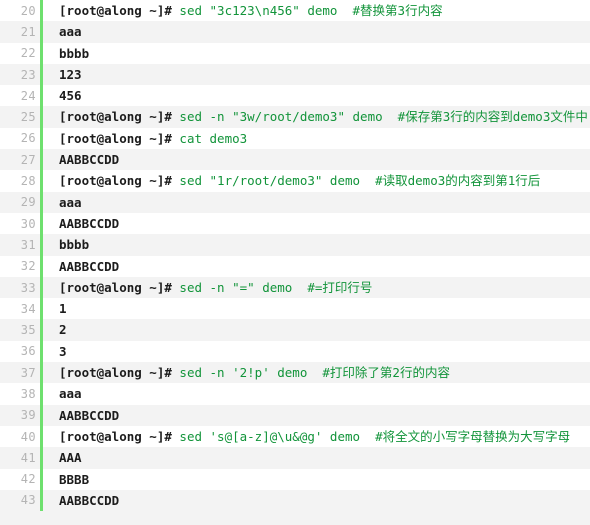  What do you see at coordinates (316, 138) in the screenshot?
I see `line-content: [root@along ~]# cat demo3` at bounding box center [316, 138].